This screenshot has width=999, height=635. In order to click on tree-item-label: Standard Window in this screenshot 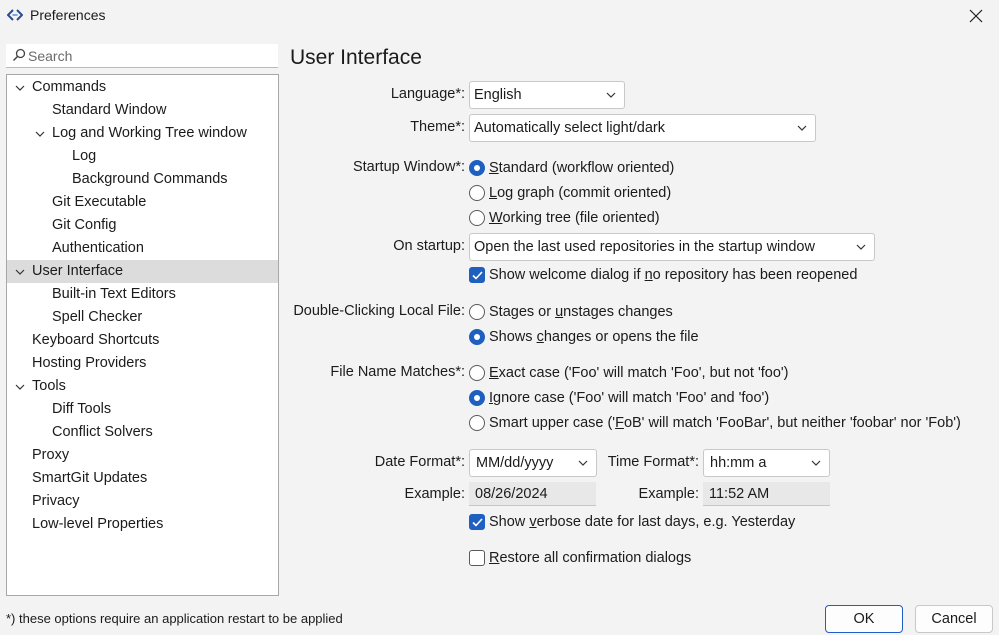, I will do `click(109, 110)`.